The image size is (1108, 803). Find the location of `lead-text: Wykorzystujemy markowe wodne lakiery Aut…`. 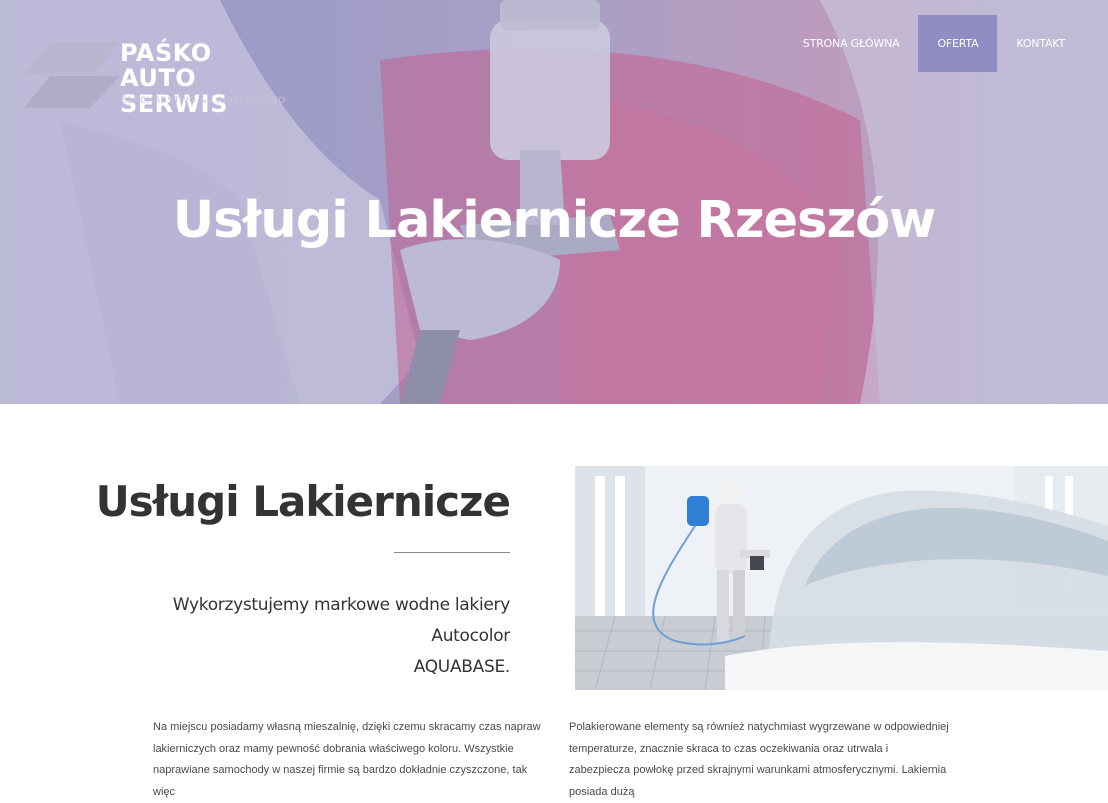

lead-text: Wykorzystujemy markowe wodne lakiery Aut… is located at coordinates (305, 636).